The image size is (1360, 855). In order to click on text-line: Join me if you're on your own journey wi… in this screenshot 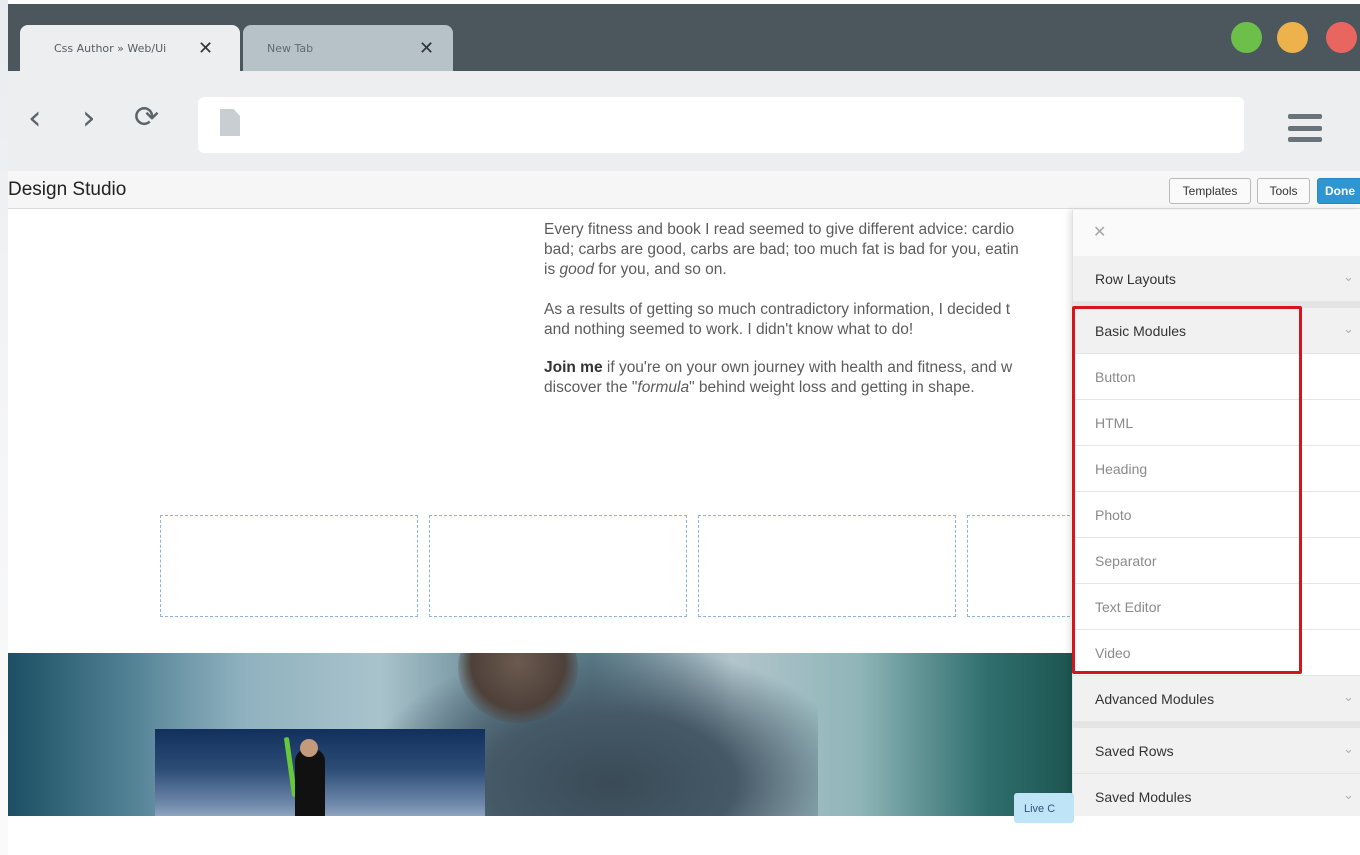, I will do `click(778, 367)`.